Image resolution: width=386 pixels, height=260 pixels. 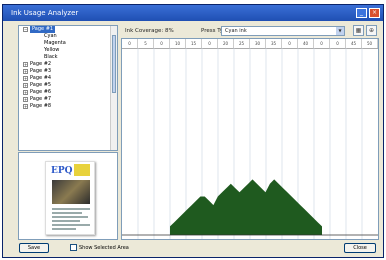 I want to click on tree-scrollbar, so click(x=113, y=88).